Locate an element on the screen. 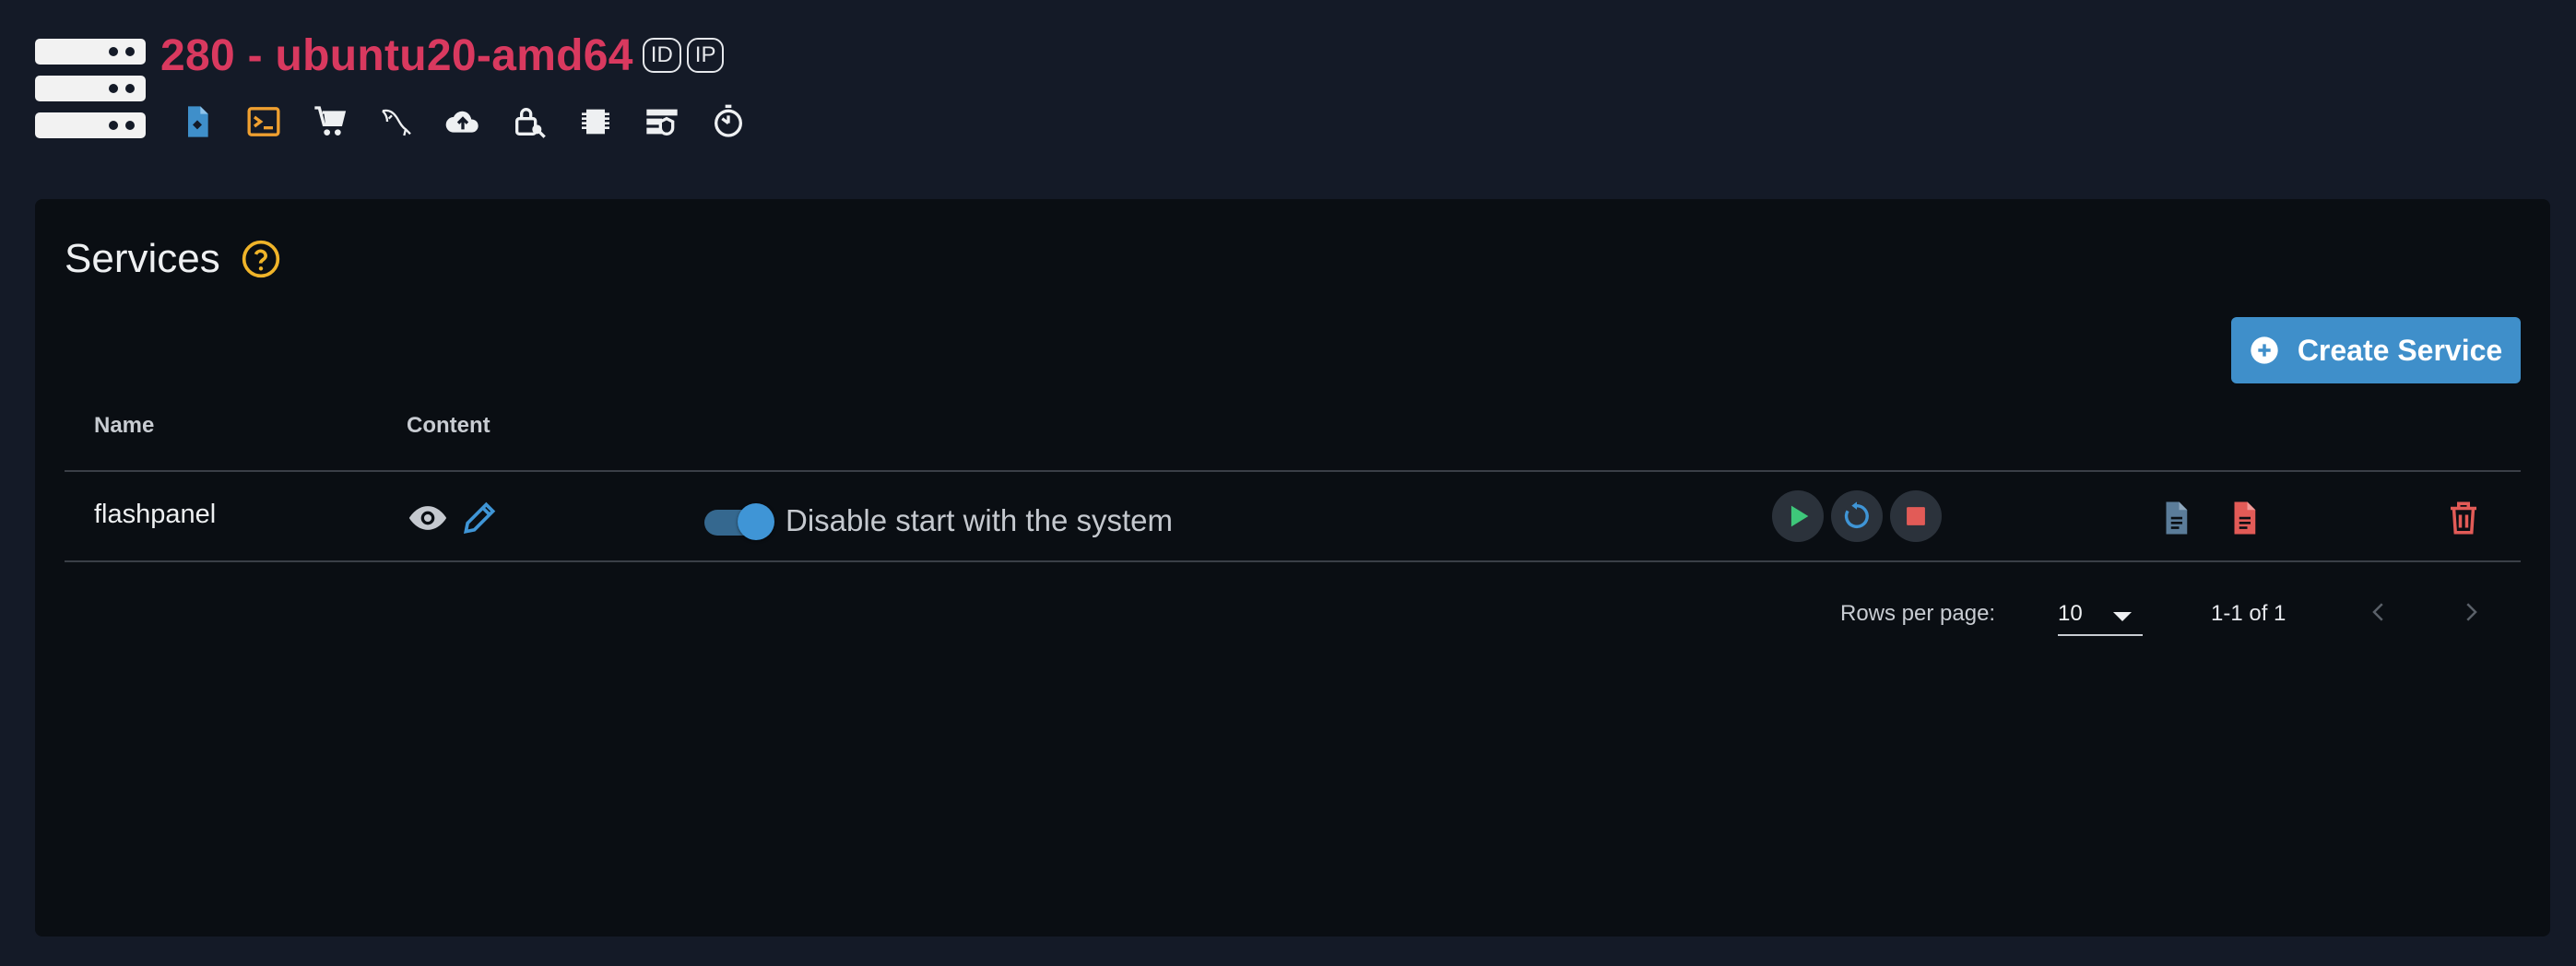  firewall-icon is located at coordinates (662, 122).